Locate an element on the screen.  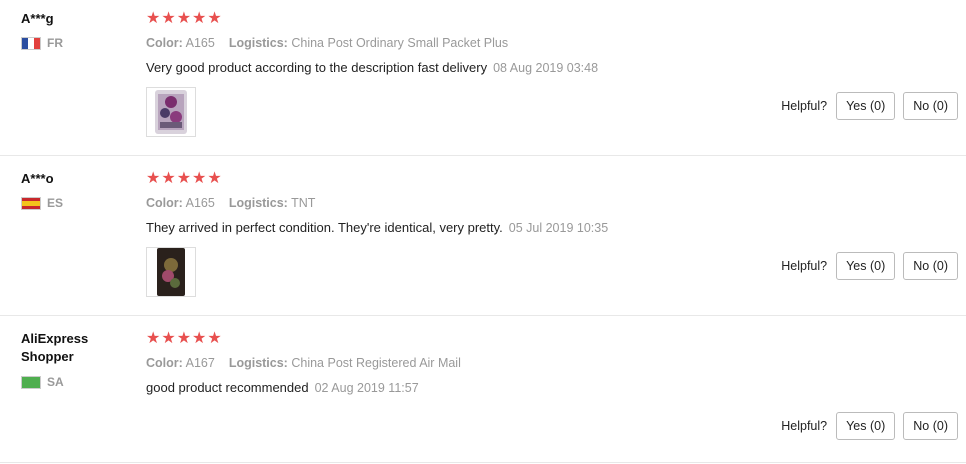
reviewer-name: A***g is located at coordinates (37, 18).